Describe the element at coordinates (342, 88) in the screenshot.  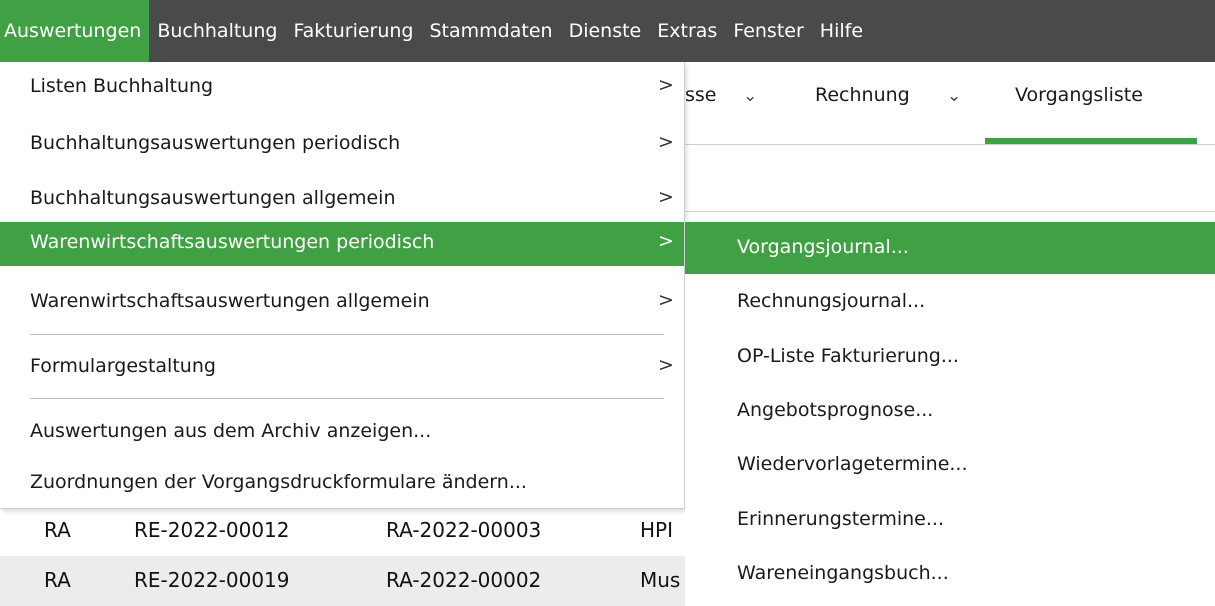
I see `menu-item-listen-buchhaltung: Listen Buchhaltung >` at that location.